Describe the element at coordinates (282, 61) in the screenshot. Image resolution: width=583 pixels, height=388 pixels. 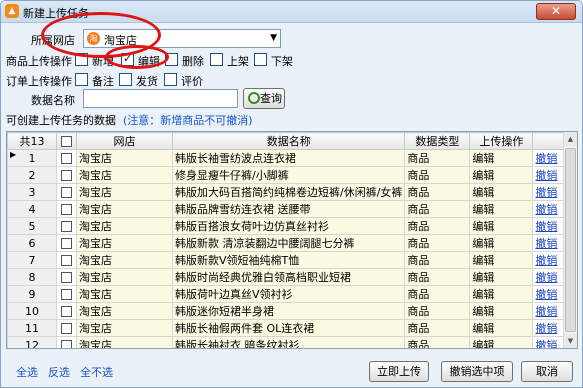
I see `checkbox-delist-label: 下架` at that location.